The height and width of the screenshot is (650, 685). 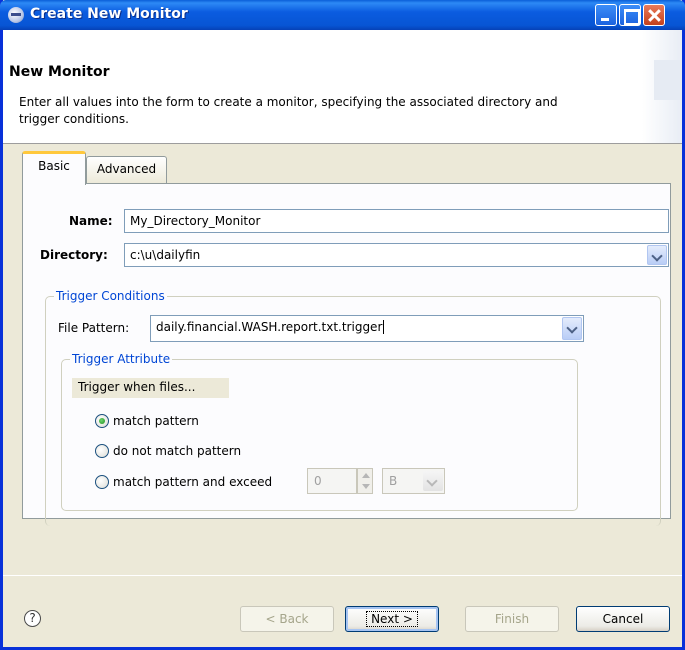 I want to click on size-unit-combo: B, so click(x=413, y=481).